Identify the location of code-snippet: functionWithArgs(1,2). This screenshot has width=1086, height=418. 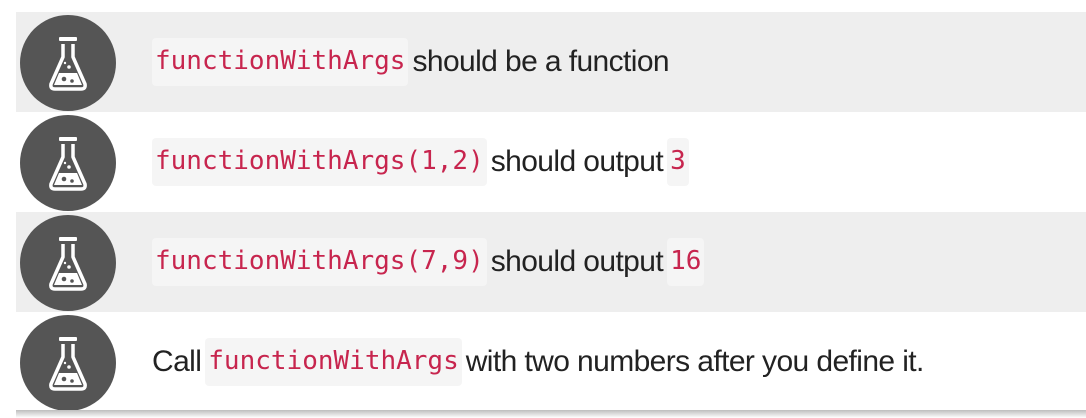
(319, 162).